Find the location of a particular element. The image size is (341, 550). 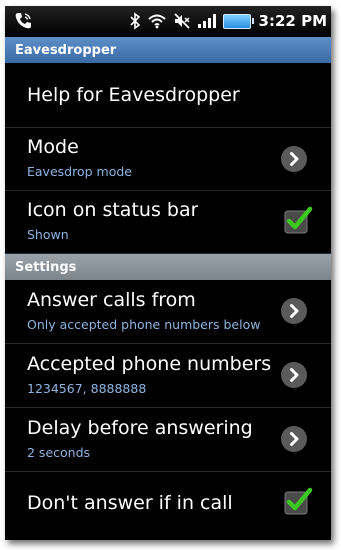

muted-speaker-icon is located at coordinates (181, 21).